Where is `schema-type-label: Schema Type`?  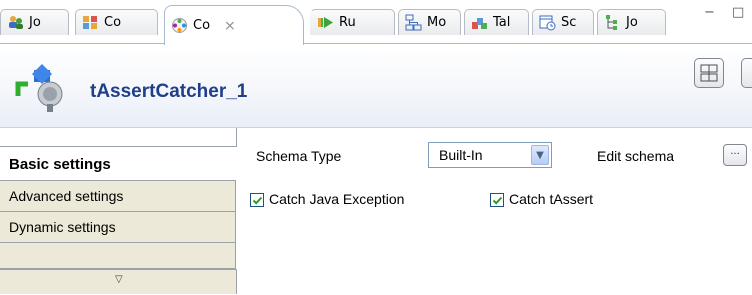 schema-type-label: Schema Type is located at coordinates (299, 156).